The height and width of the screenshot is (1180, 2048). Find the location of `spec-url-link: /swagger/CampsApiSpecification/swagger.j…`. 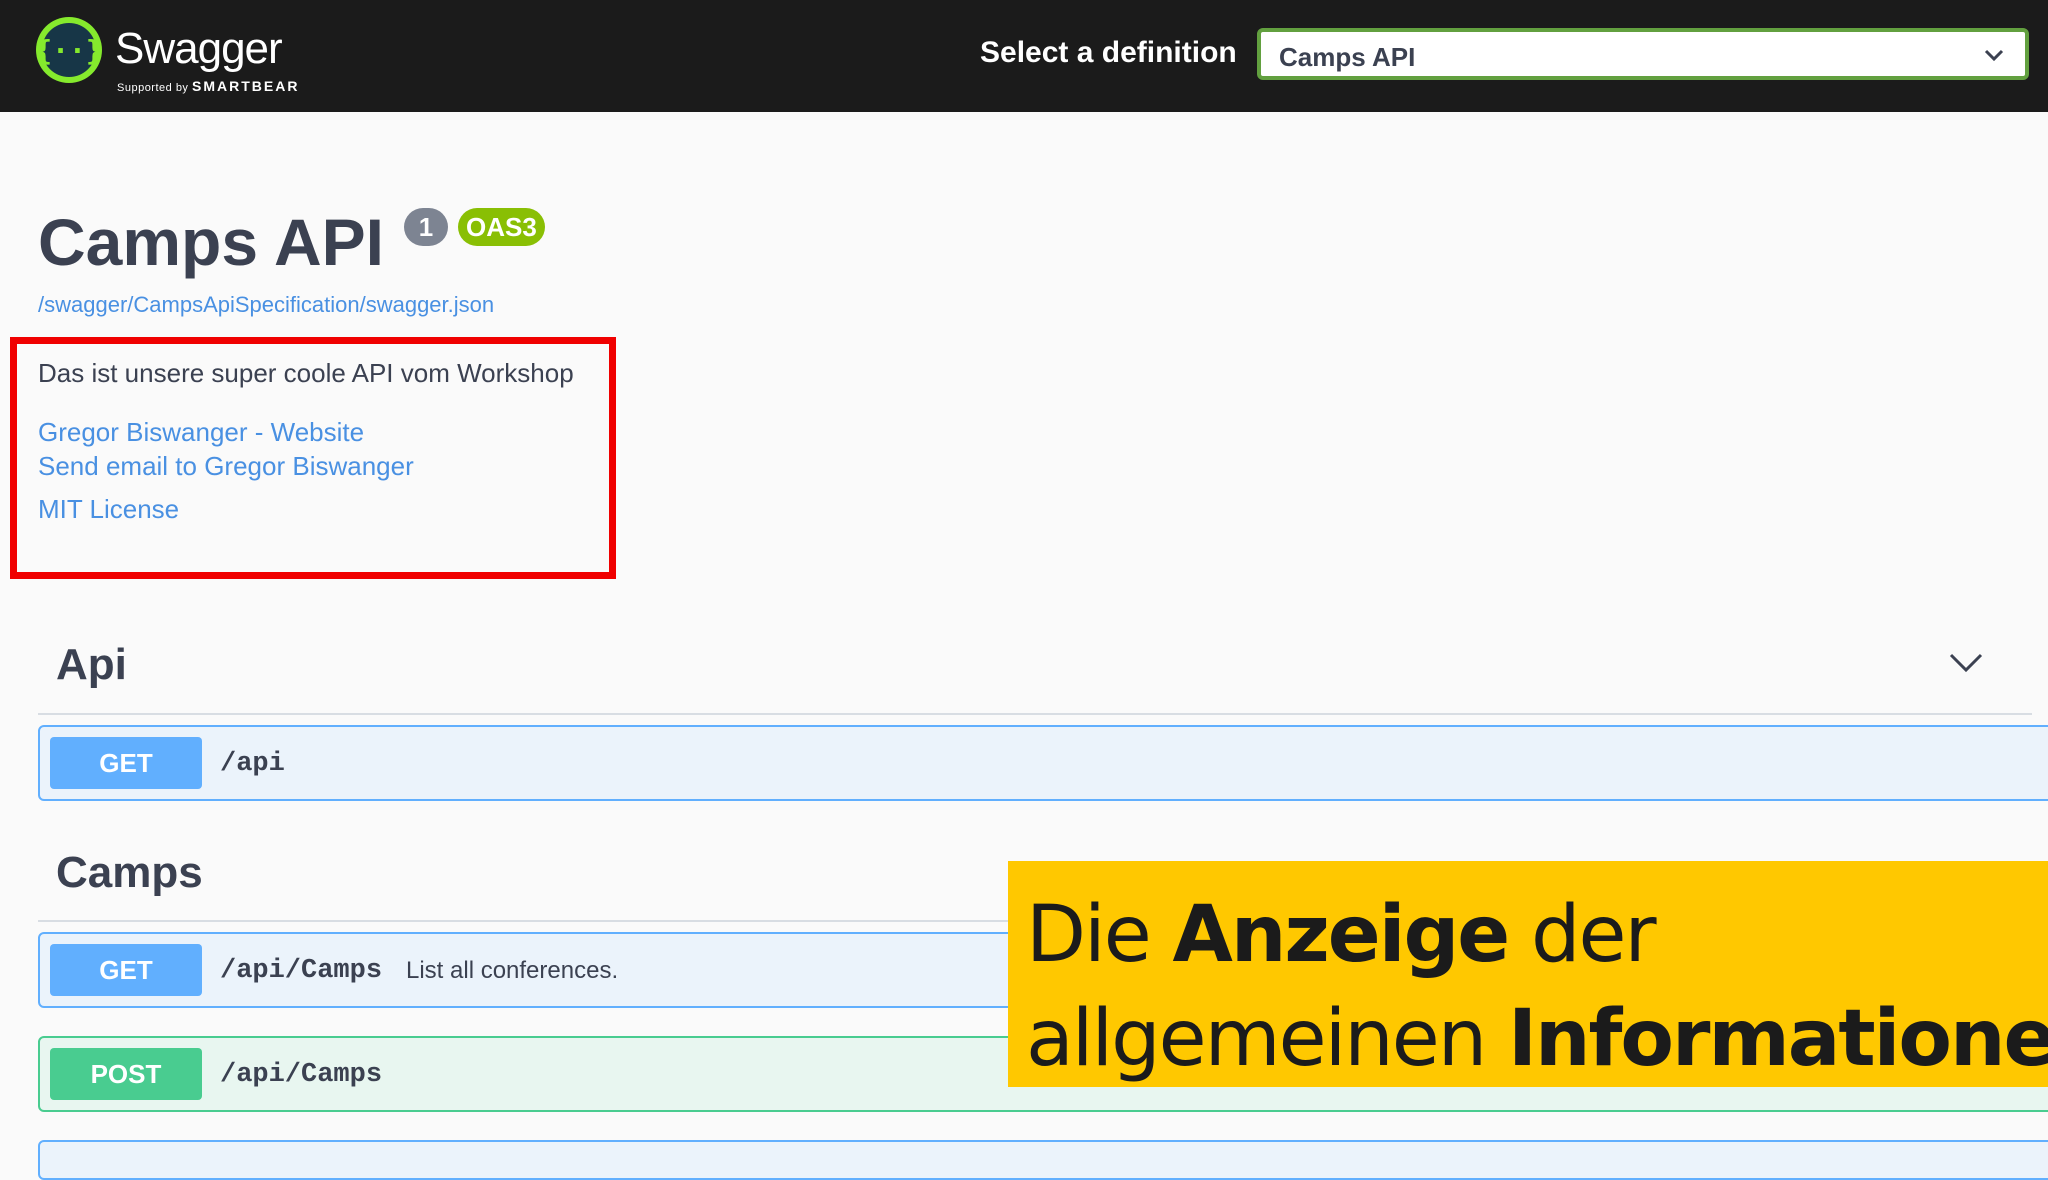

spec-url-link: /swagger/CampsApiSpecification/swagger.j… is located at coordinates (266, 305).